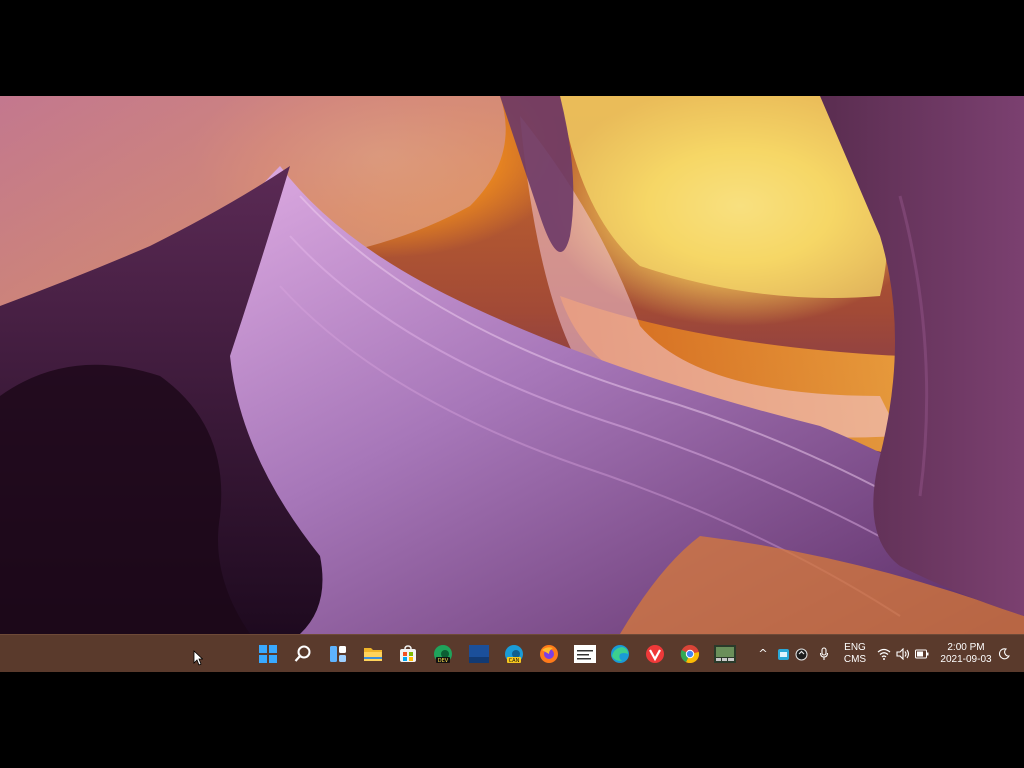  I want to click on tray-app-icon, so click(783, 654).